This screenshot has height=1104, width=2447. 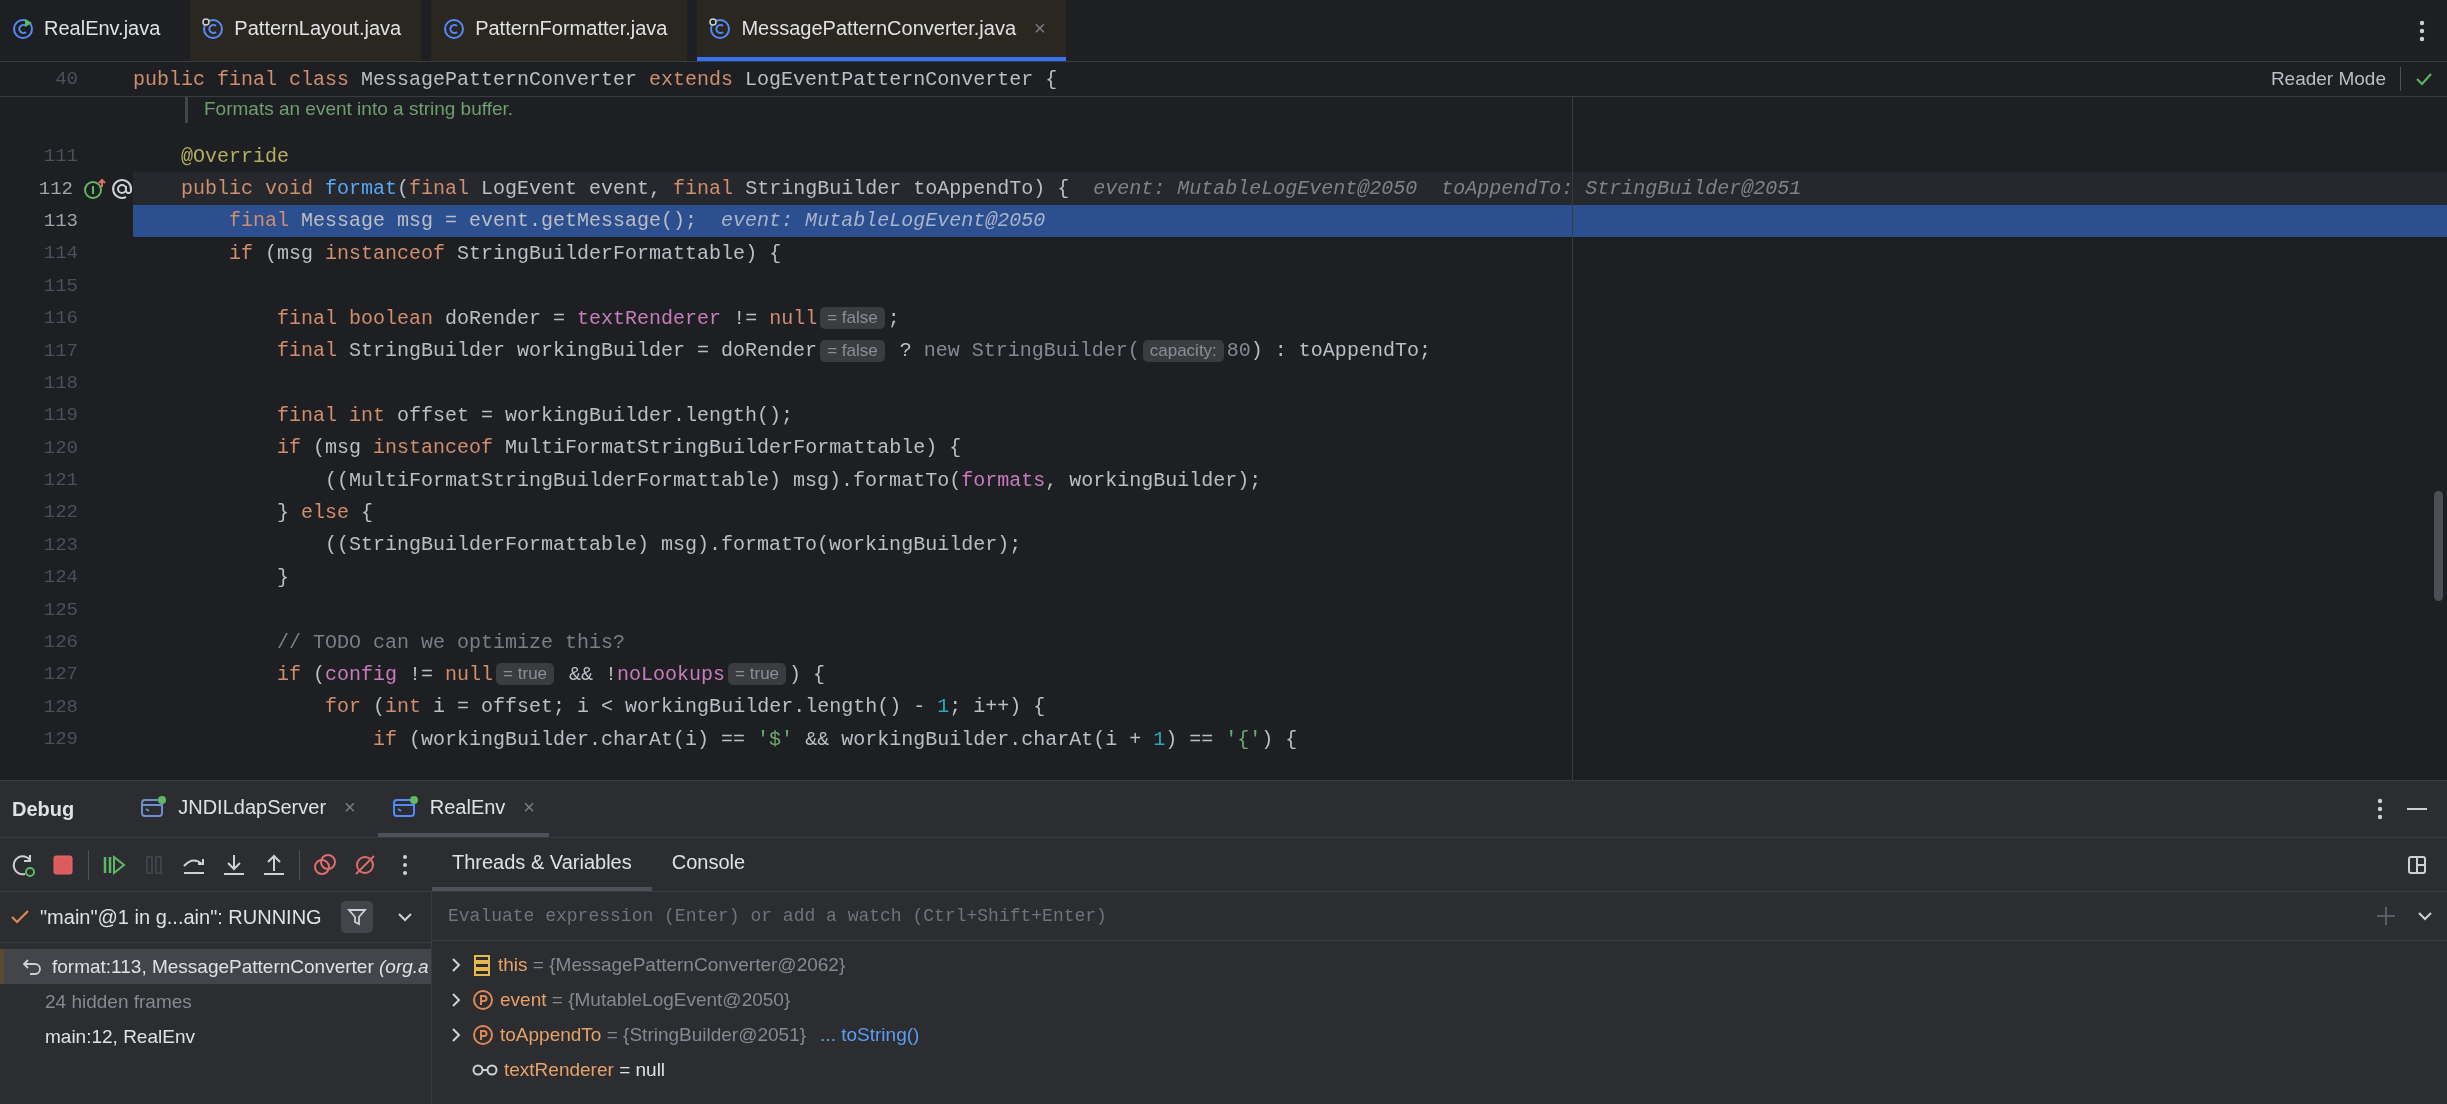 I want to click on code-text: public void format(final LogEvent event, final StringBuilder toAppendTo) {, so click(x=625, y=189).